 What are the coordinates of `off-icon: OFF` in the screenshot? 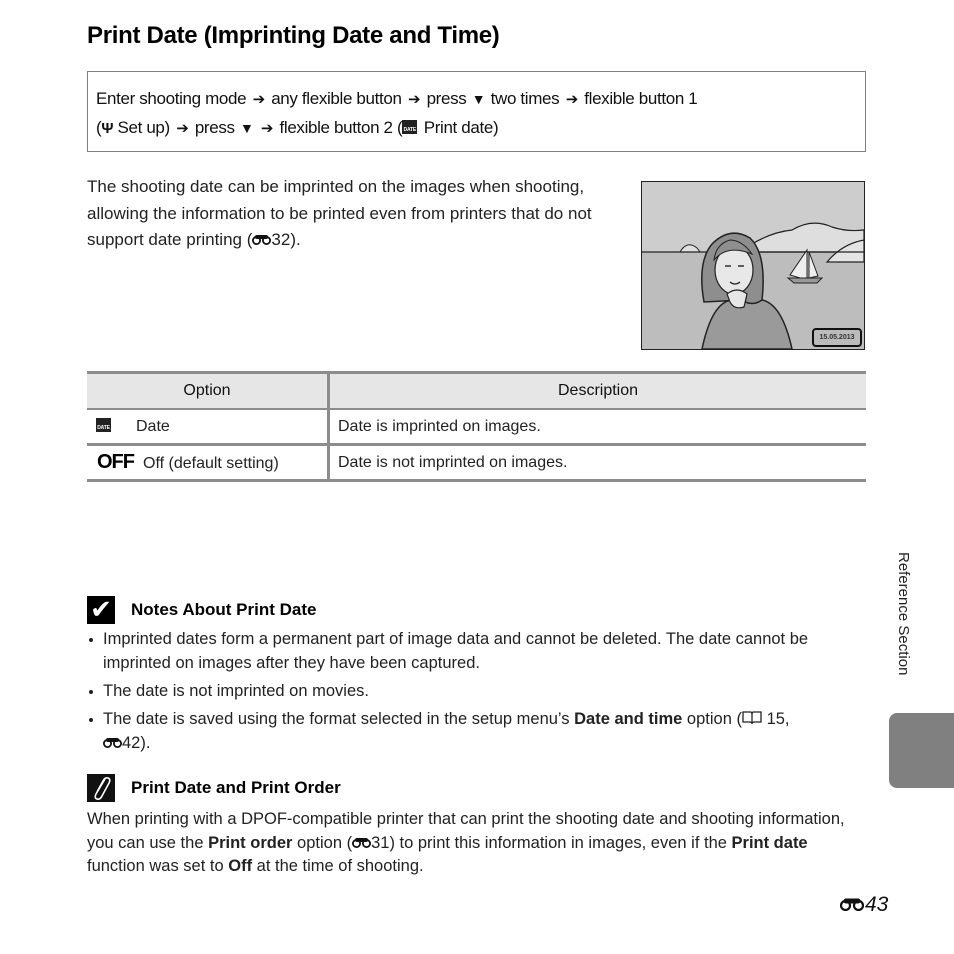 It's located at (116, 462).